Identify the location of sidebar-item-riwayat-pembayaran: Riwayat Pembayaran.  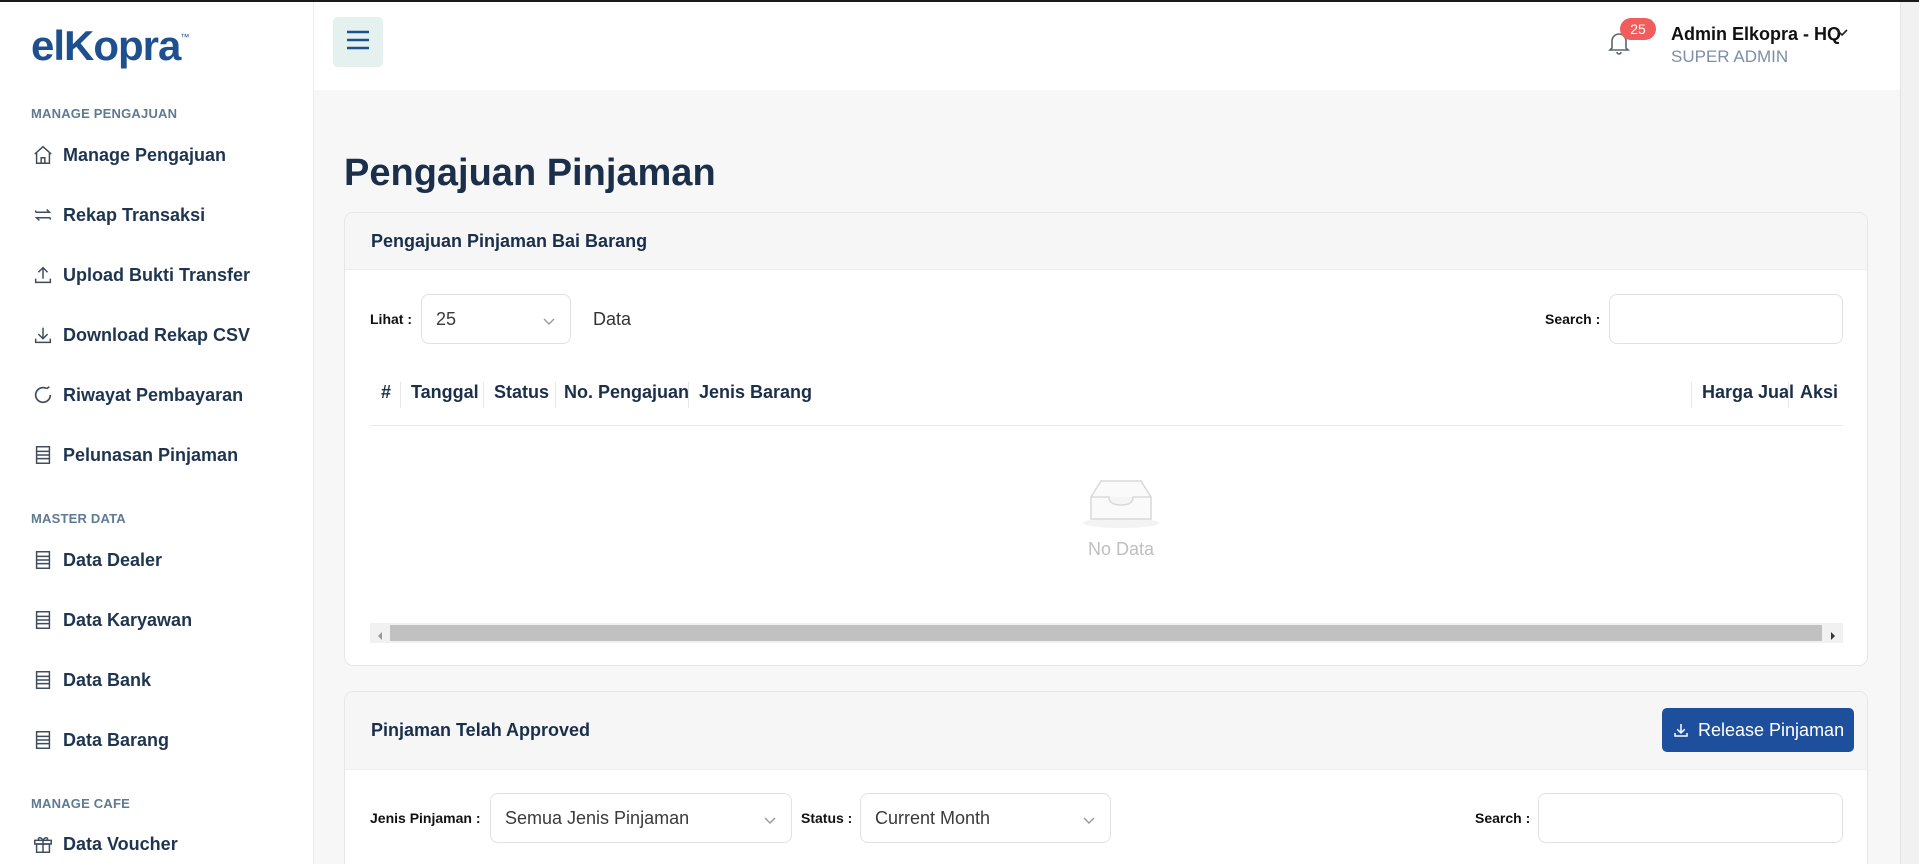
(166, 395).